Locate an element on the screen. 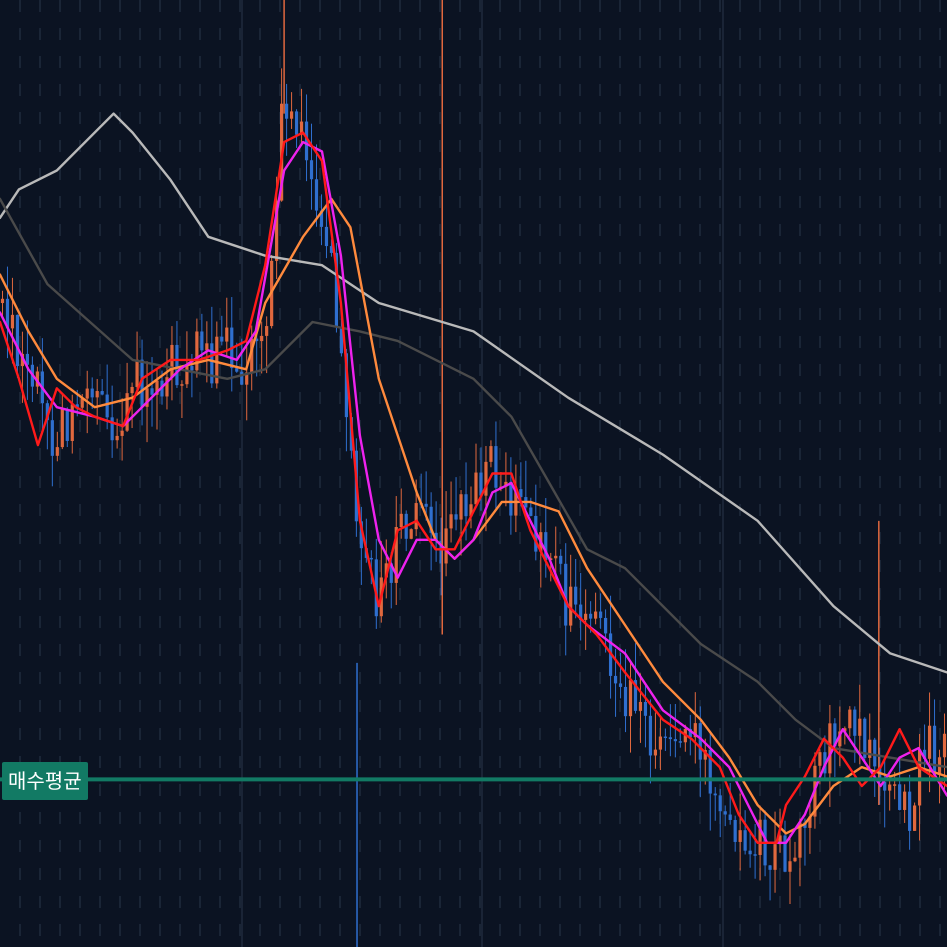 Image resolution: width=947 pixels, height=947 pixels. average-buy-price-label: 매수평균 is located at coordinates (45, 781).